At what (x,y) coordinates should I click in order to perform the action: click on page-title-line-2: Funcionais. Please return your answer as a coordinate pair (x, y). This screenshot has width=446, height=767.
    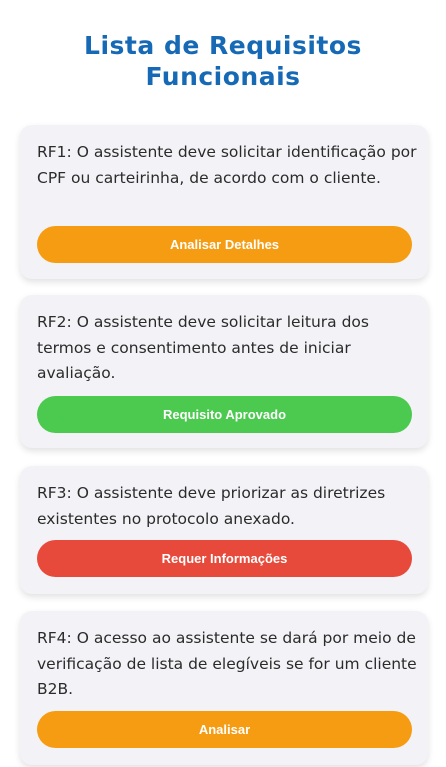
    Looking at the image, I should click on (223, 76).